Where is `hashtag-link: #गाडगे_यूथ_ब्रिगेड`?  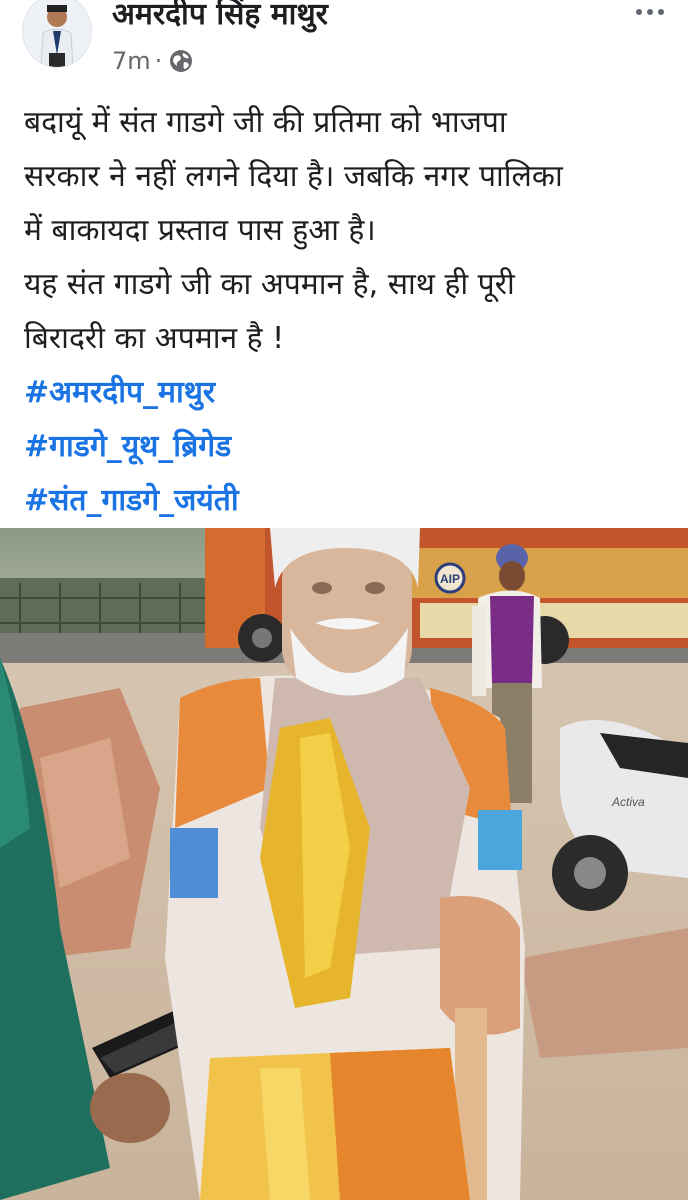 hashtag-link: #गाडगे_यूथ_ब्रिगेड is located at coordinates (349, 447).